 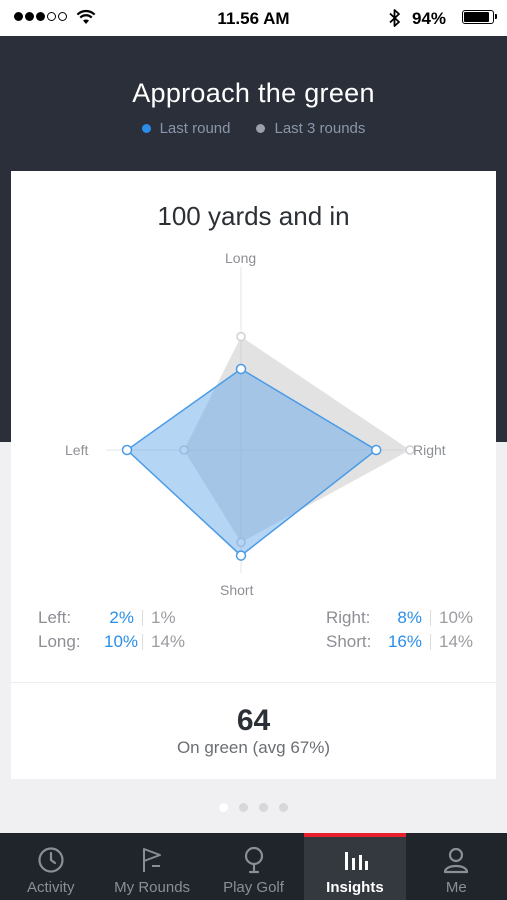 What do you see at coordinates (320, 128) in the screenshot?
I see `legend-label: Last 3 rounds` at bounding box center [320, 128].